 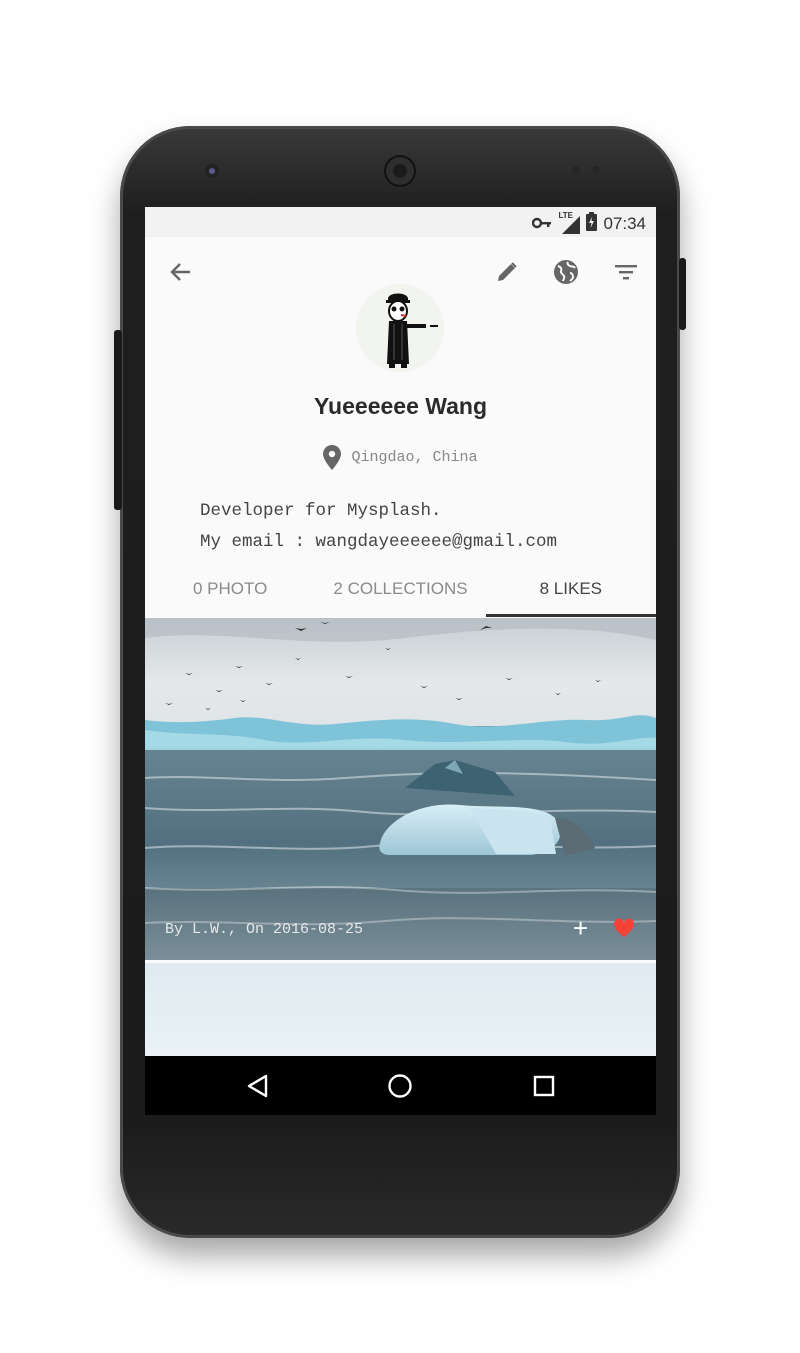 I want to click on username: Yueeeeee Wang, so click(x=400, y=406).